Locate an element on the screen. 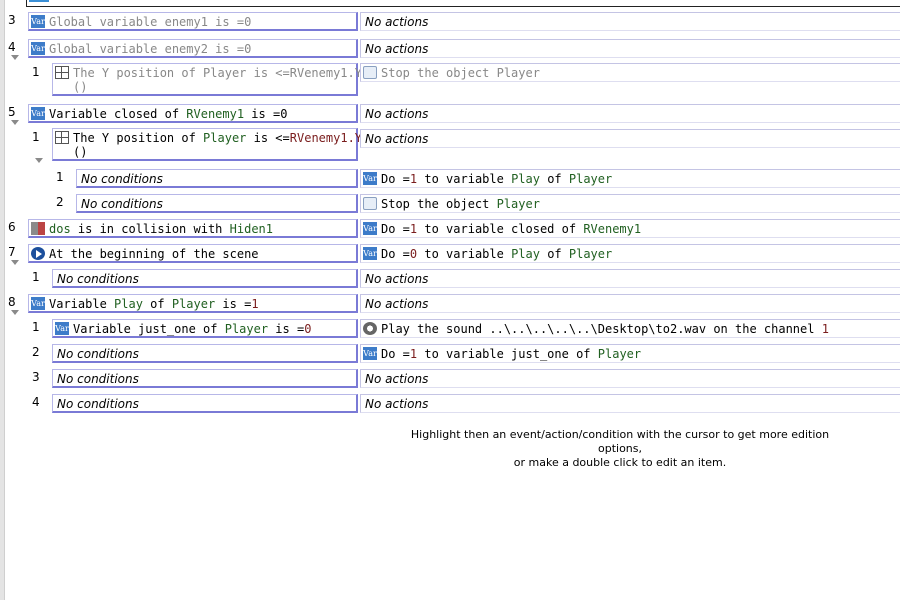 Image resolution: width=900 pixels, height=600 pixels. event-condition: Var Variable closed of RVenemy1 is =0 is located at coordinates (193, 113).